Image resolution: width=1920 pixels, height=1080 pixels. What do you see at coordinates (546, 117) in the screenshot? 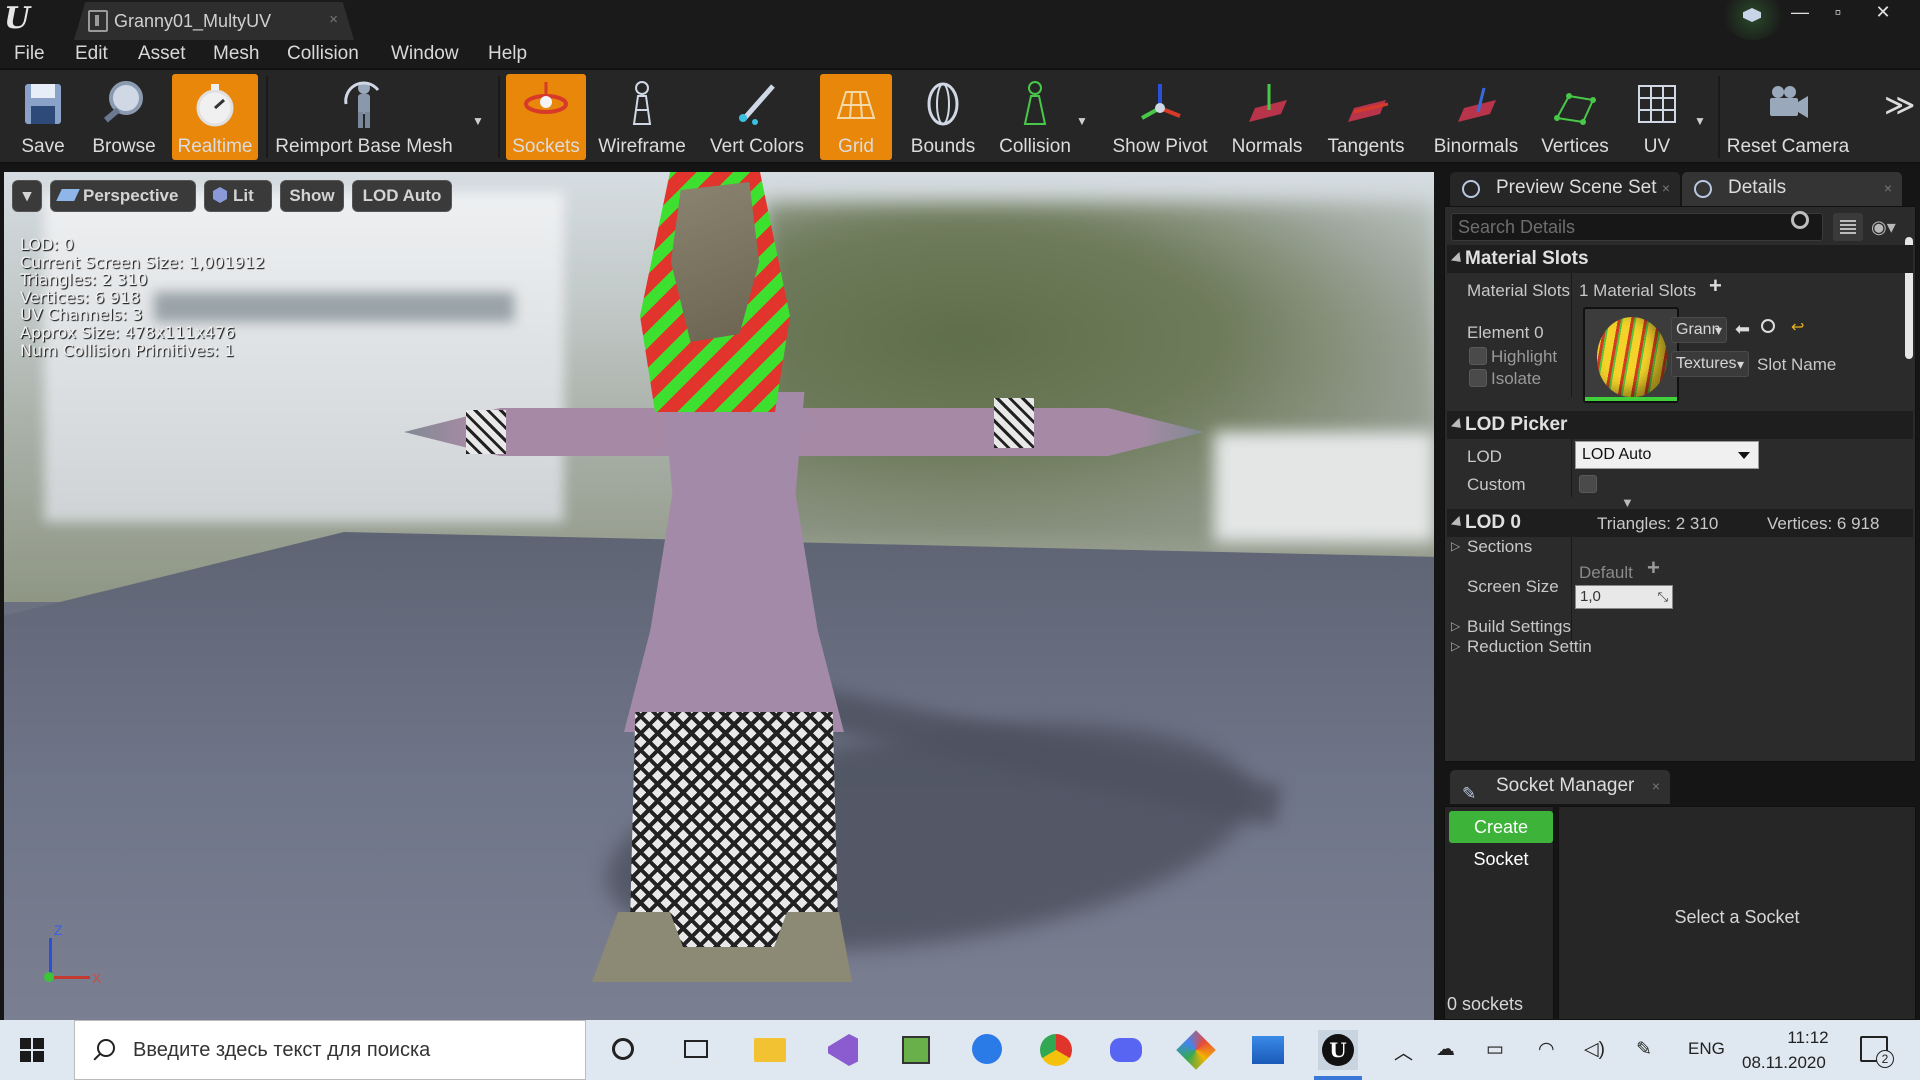
I see `sockets-button: Sockets` at bounding box center [546, 117].